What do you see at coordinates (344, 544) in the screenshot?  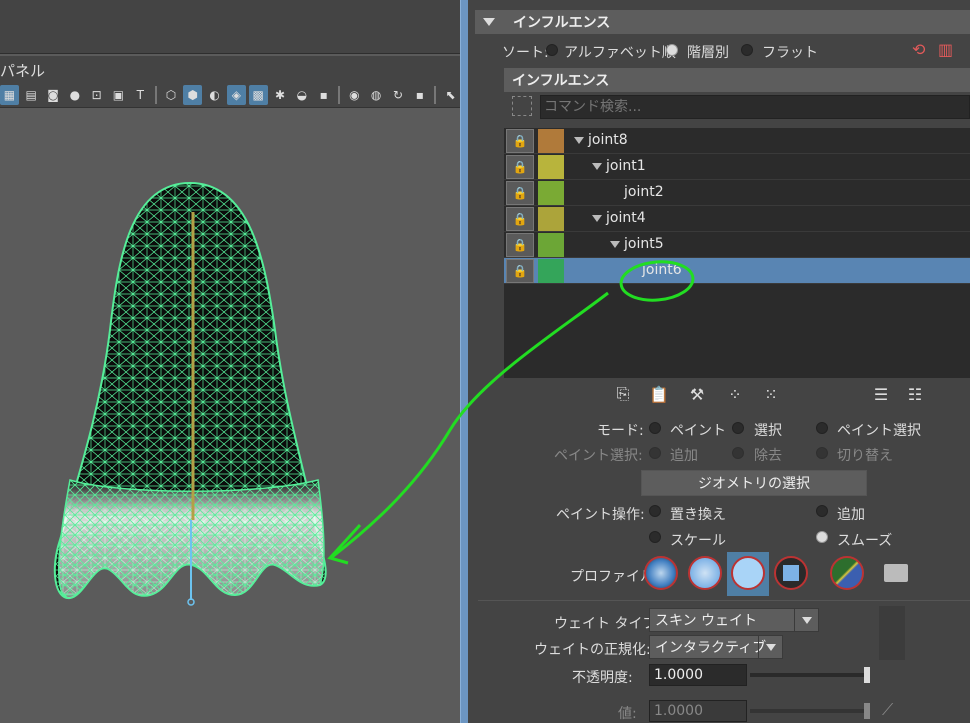 I see `annotation-arrowhead` at bounding box center [344, 544].